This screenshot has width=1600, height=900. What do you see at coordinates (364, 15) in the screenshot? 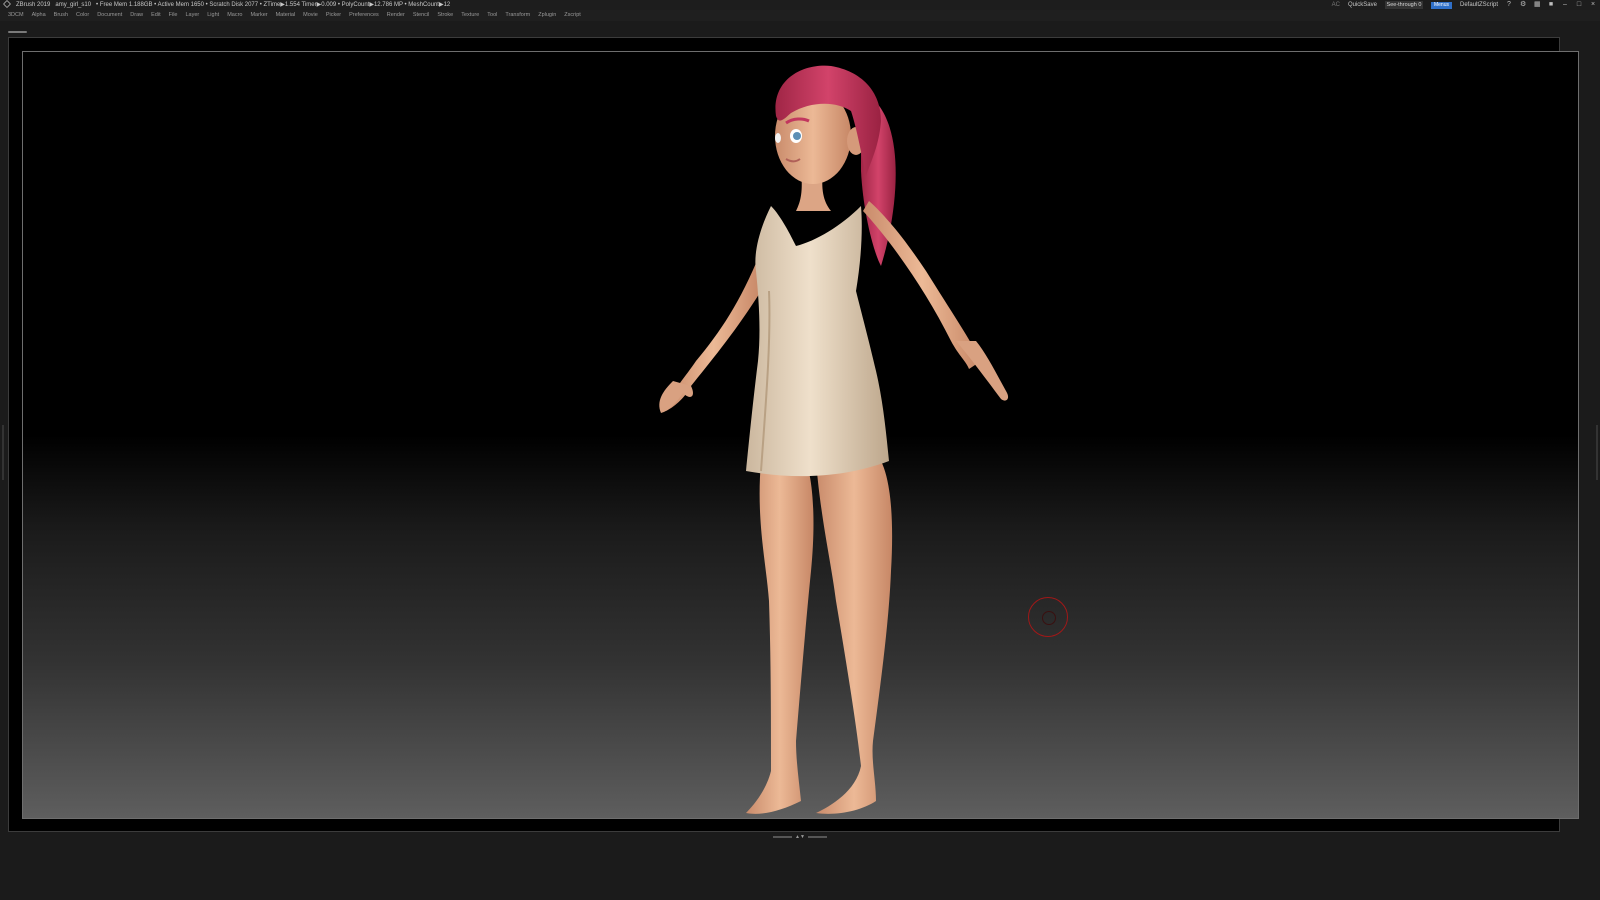
I see `menu-preferences: Preferences` at bounding box center [364, 15].